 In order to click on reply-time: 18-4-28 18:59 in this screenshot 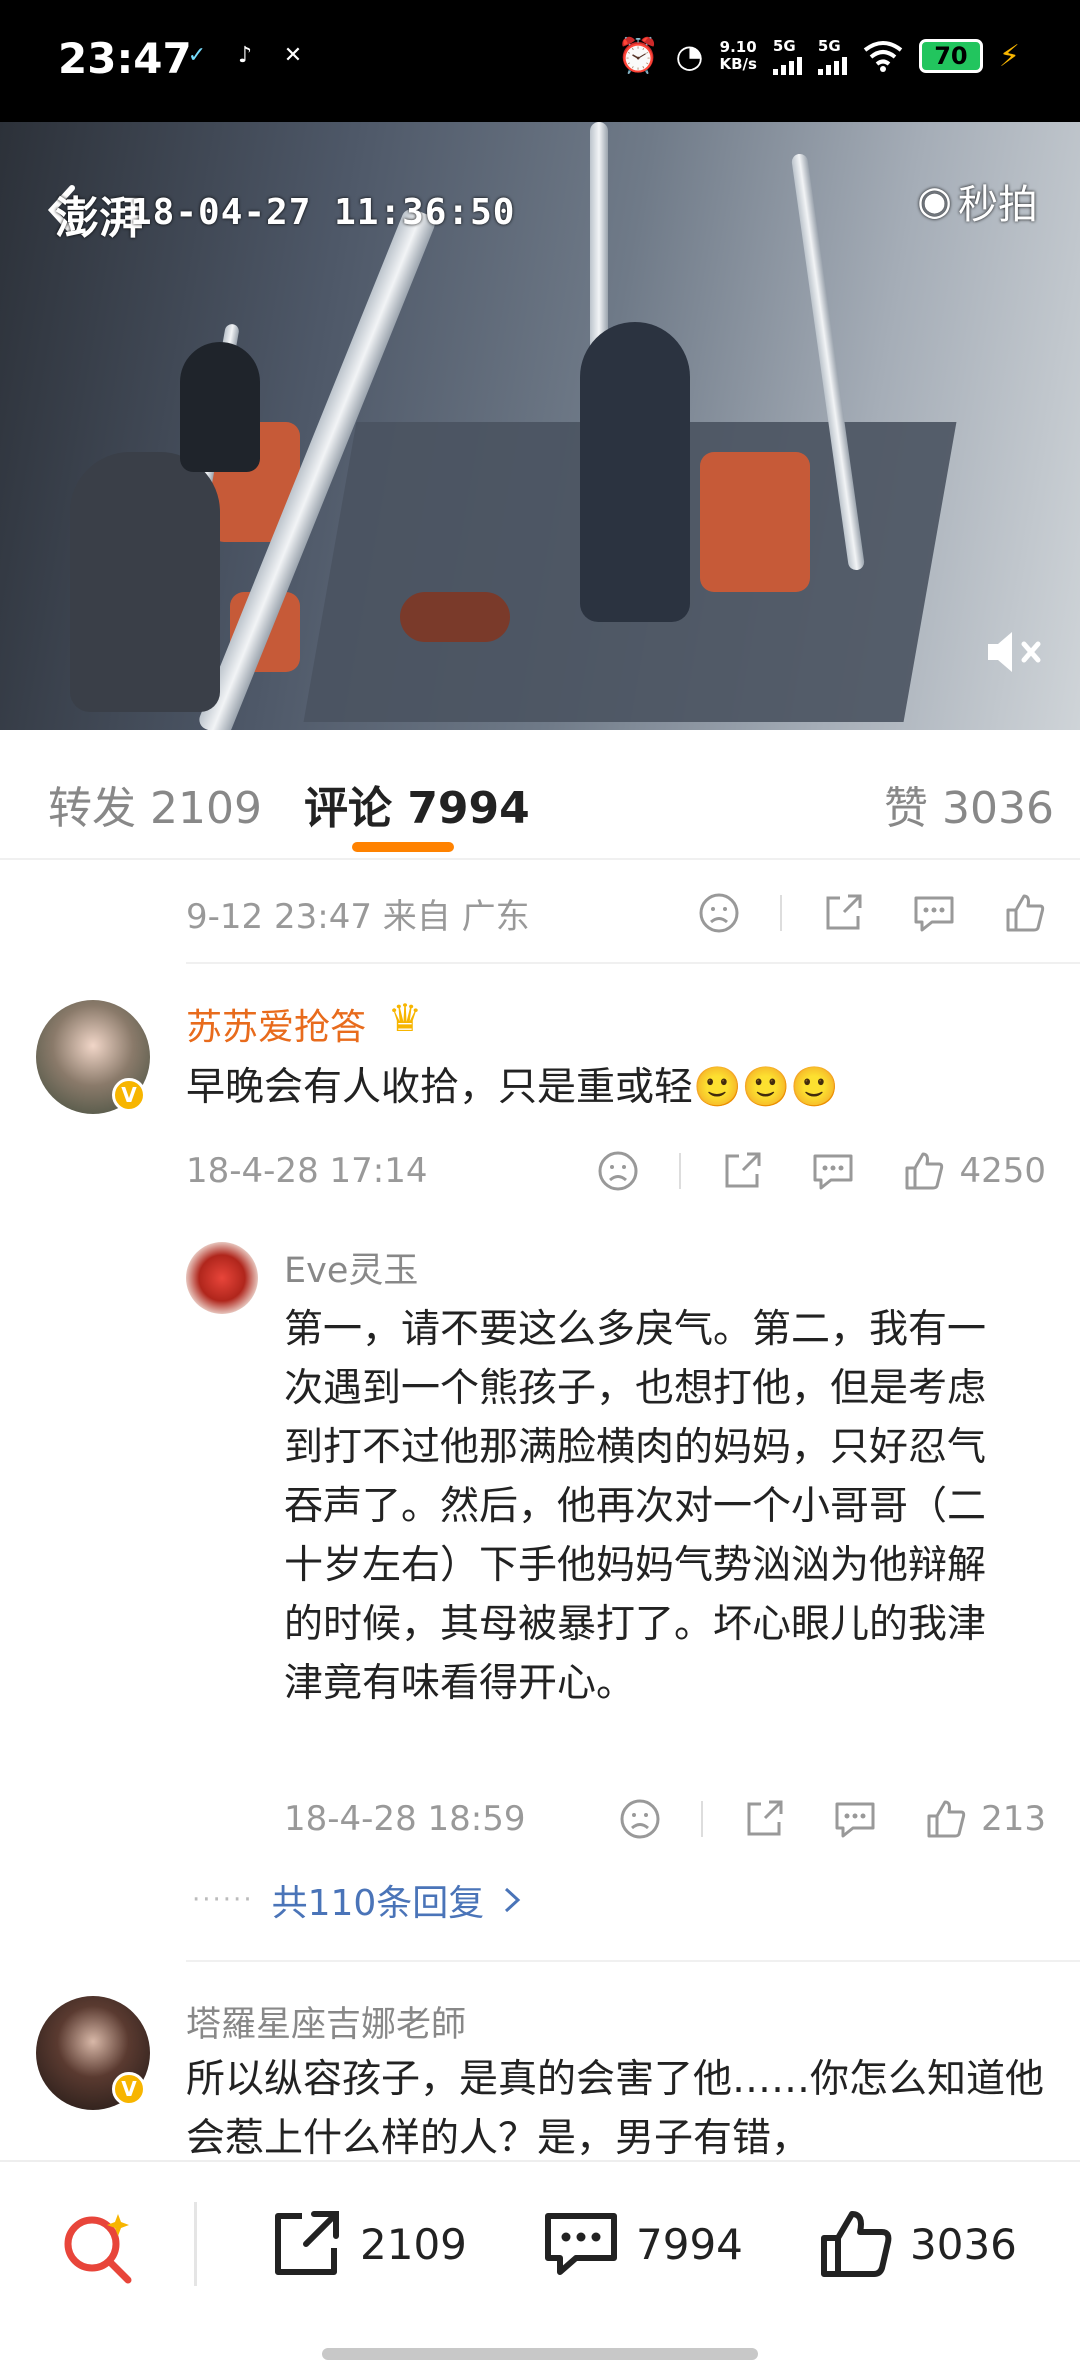, I will do `click(405, 1819)`.